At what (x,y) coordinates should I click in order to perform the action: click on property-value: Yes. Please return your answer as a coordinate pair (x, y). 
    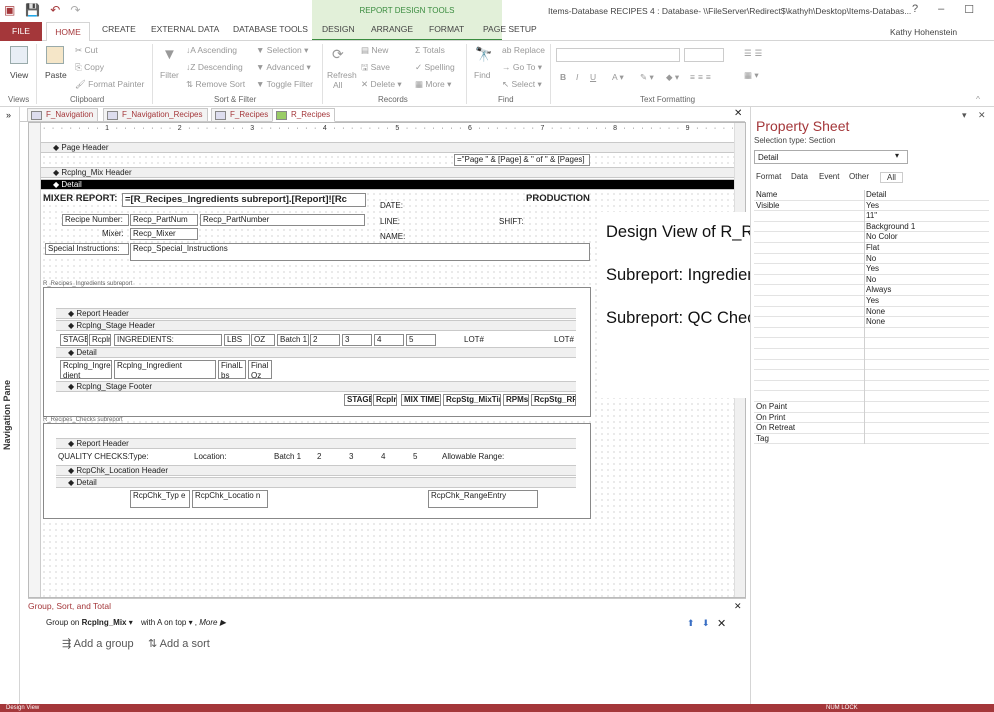
    Looking at the image, I should click on (872, 301).